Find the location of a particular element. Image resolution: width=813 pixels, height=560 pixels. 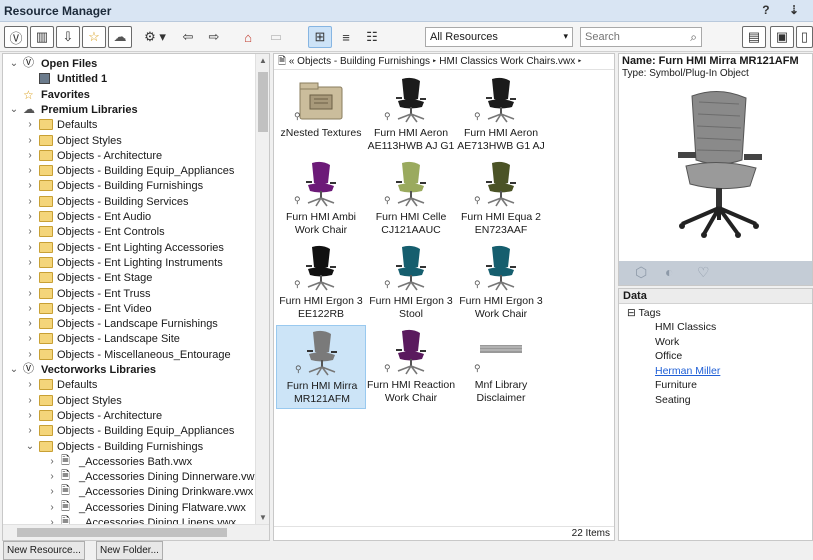

tree-item: › 🗎 _Accessories Bath.vwx is located at coordinates (129, 462).